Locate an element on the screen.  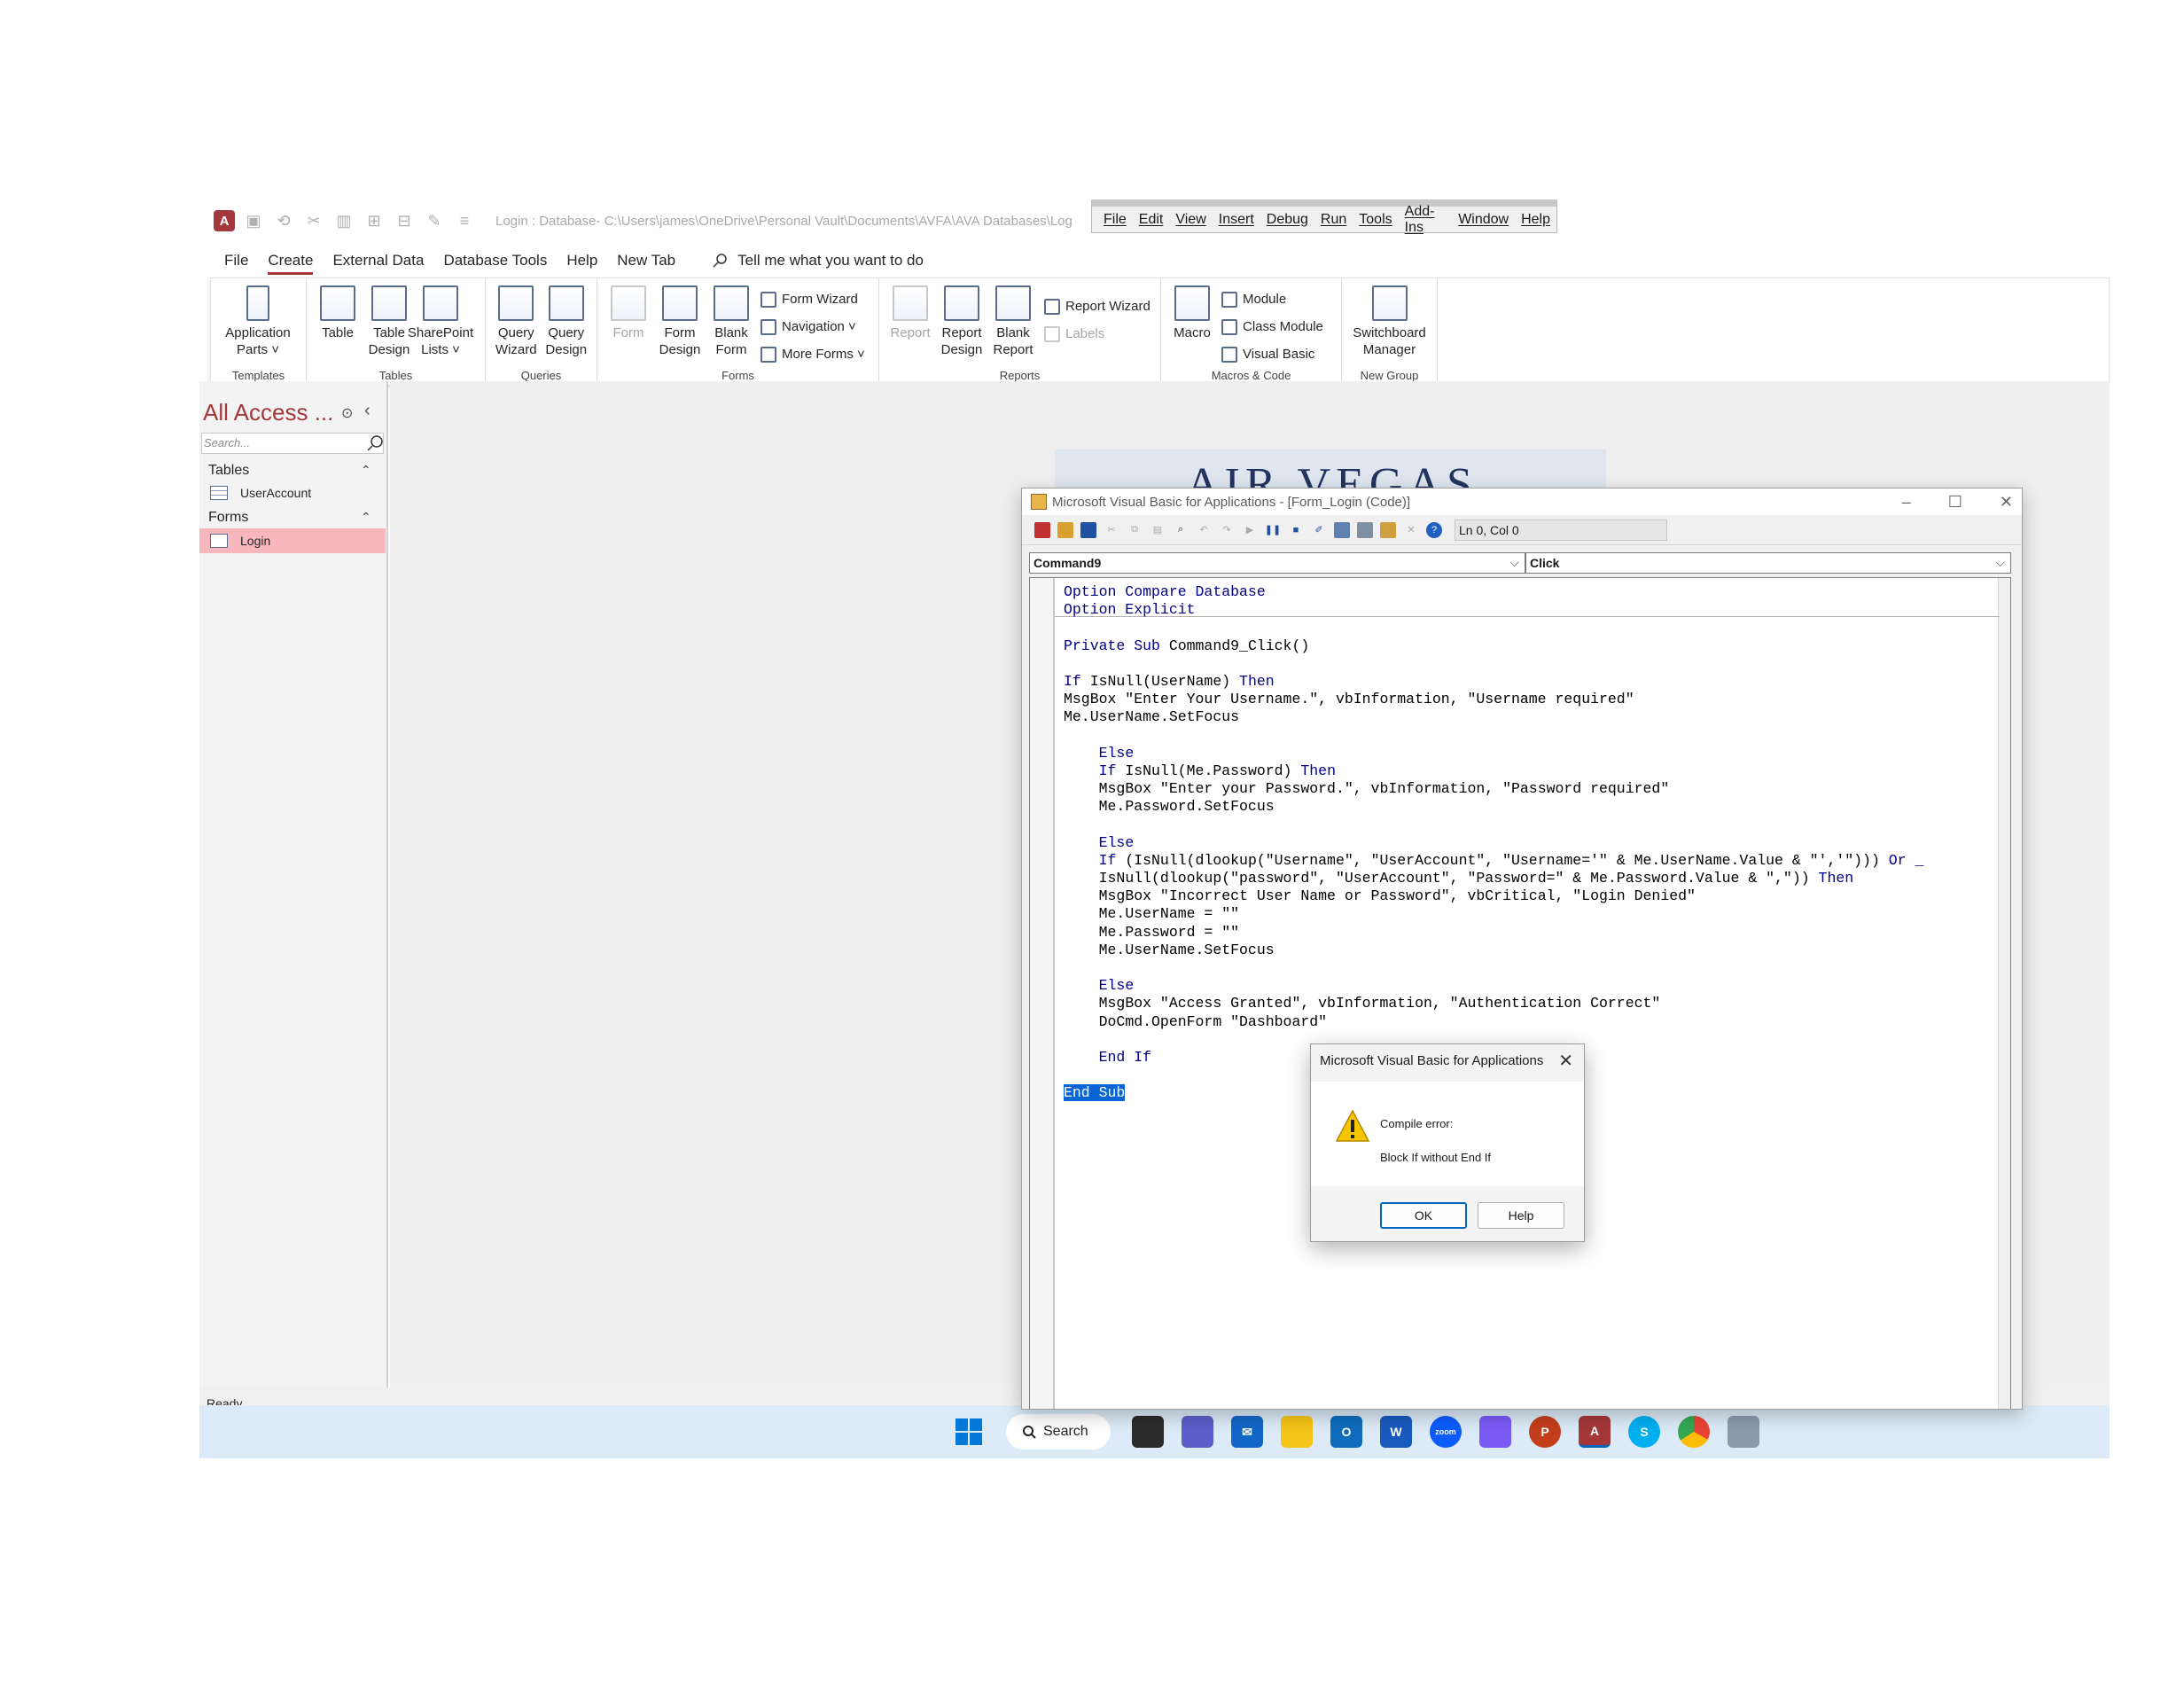
tables-collapse-icon: ⌃ is located at coordinates (366, 471).